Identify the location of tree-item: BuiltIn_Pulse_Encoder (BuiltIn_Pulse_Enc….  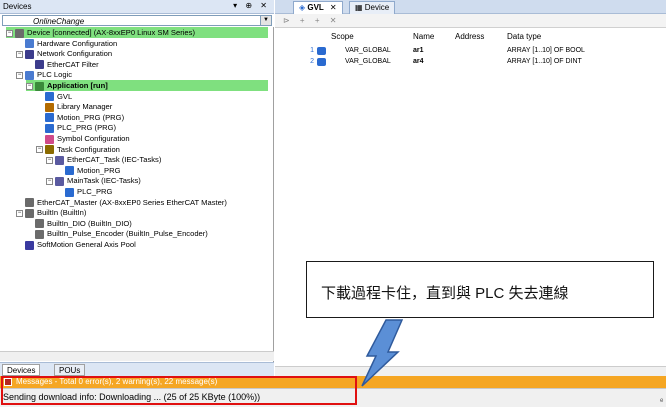
(117, 233).